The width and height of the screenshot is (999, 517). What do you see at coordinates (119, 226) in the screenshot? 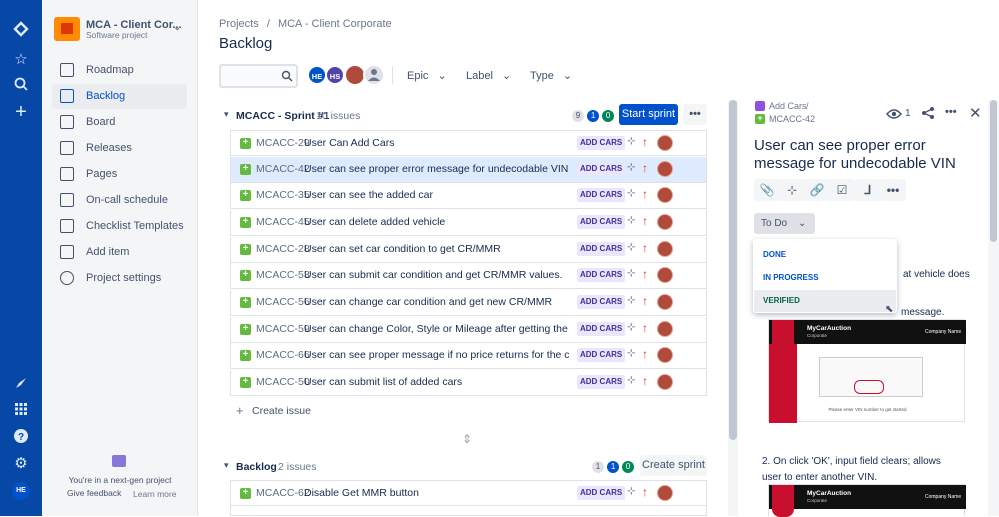
I see `sidebar-item-checklist-templates: Checklist Templates` at bounding box center [119, 226].